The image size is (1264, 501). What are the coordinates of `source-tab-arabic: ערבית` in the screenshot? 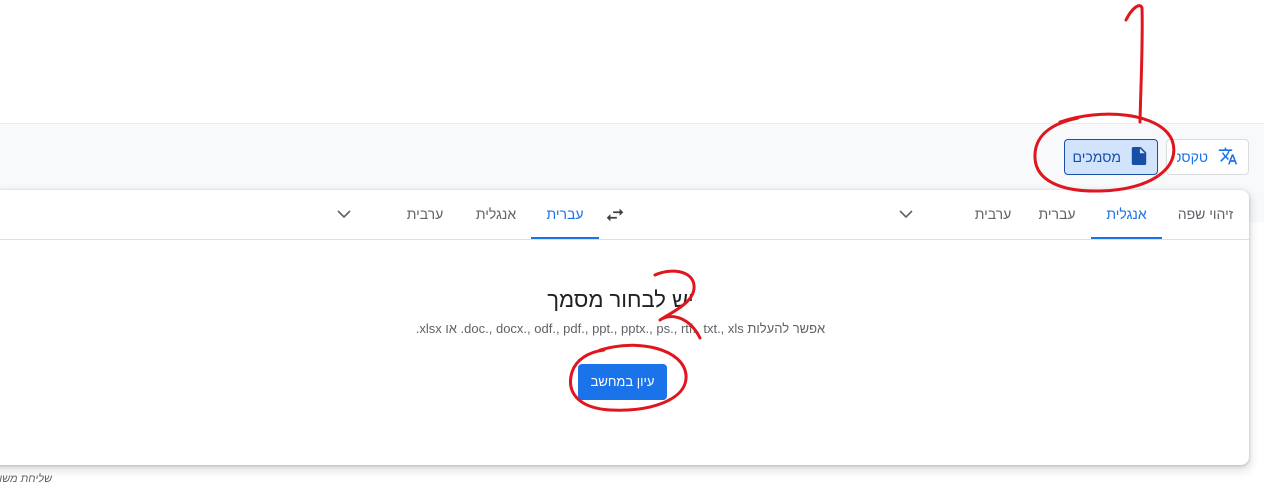 It's located at (993, 214).